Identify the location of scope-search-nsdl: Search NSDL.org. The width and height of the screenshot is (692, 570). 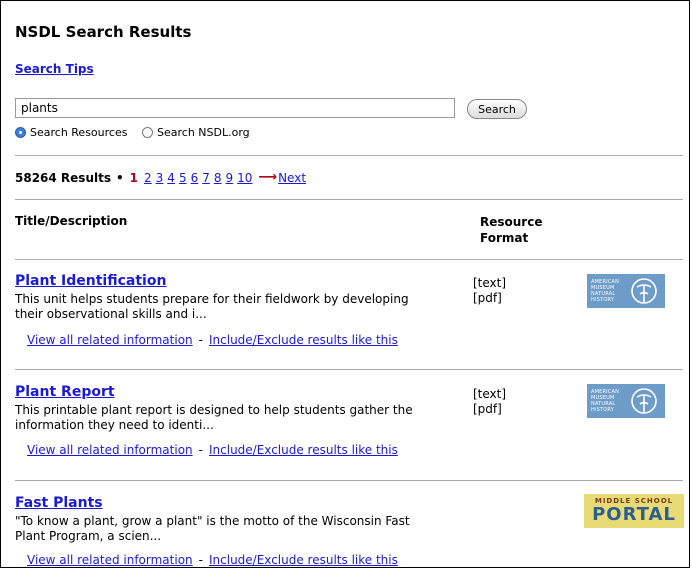
(196, 132).